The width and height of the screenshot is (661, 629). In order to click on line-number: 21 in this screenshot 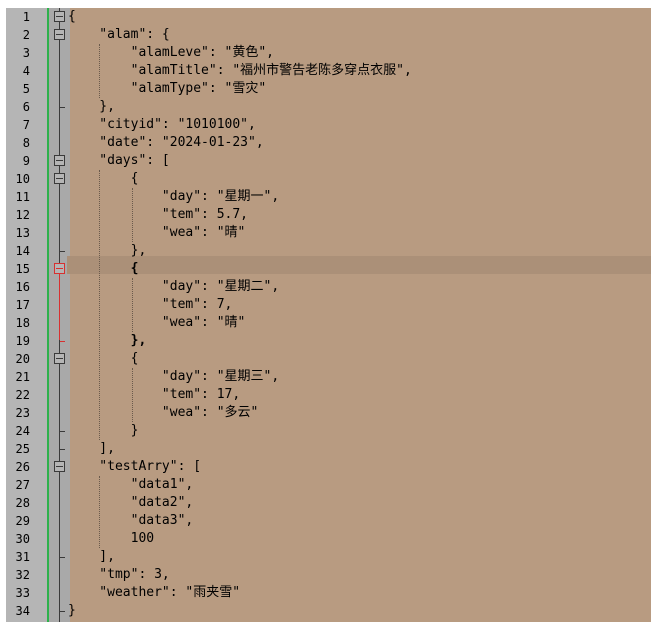, I will do `click(18, 377)`.